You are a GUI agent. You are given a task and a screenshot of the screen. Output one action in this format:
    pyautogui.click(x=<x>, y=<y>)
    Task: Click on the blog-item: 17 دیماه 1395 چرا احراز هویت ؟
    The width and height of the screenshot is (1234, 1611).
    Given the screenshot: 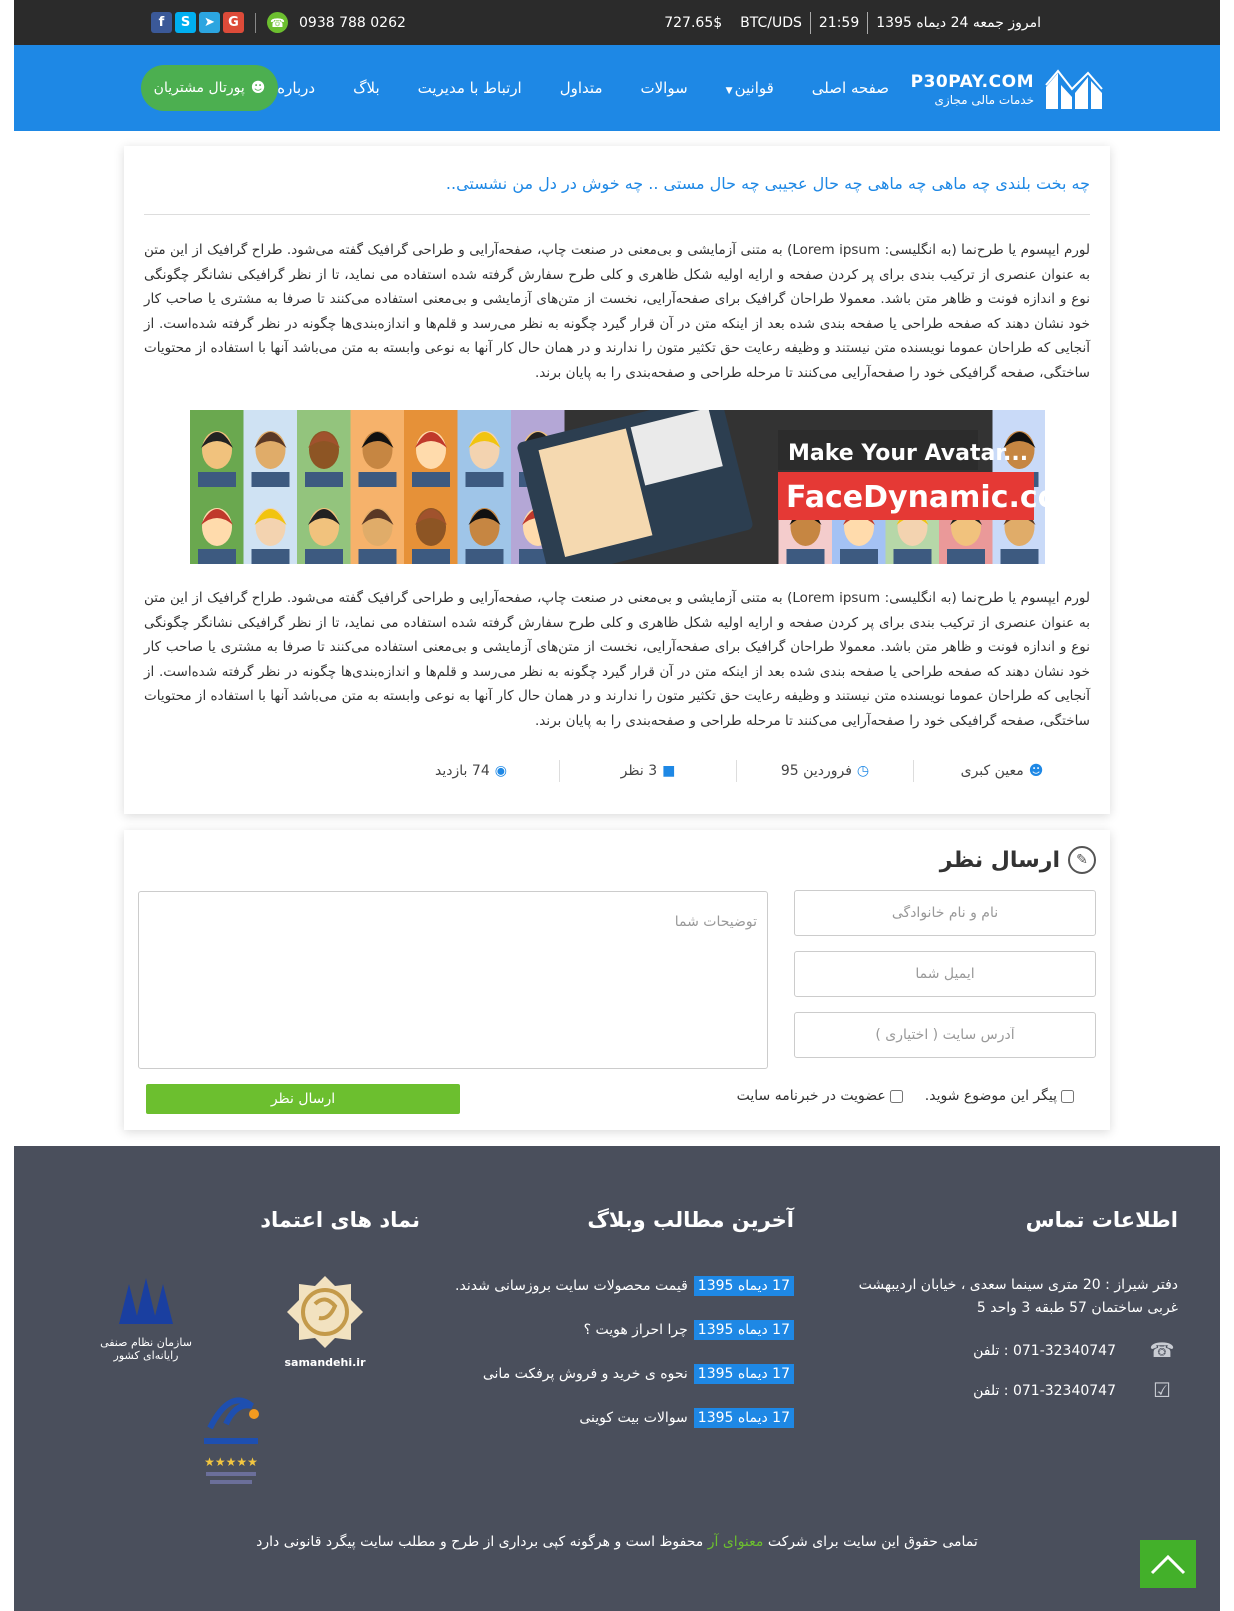 What is the action you would take?
    pyautogui.click(x=689, y=1330)
    